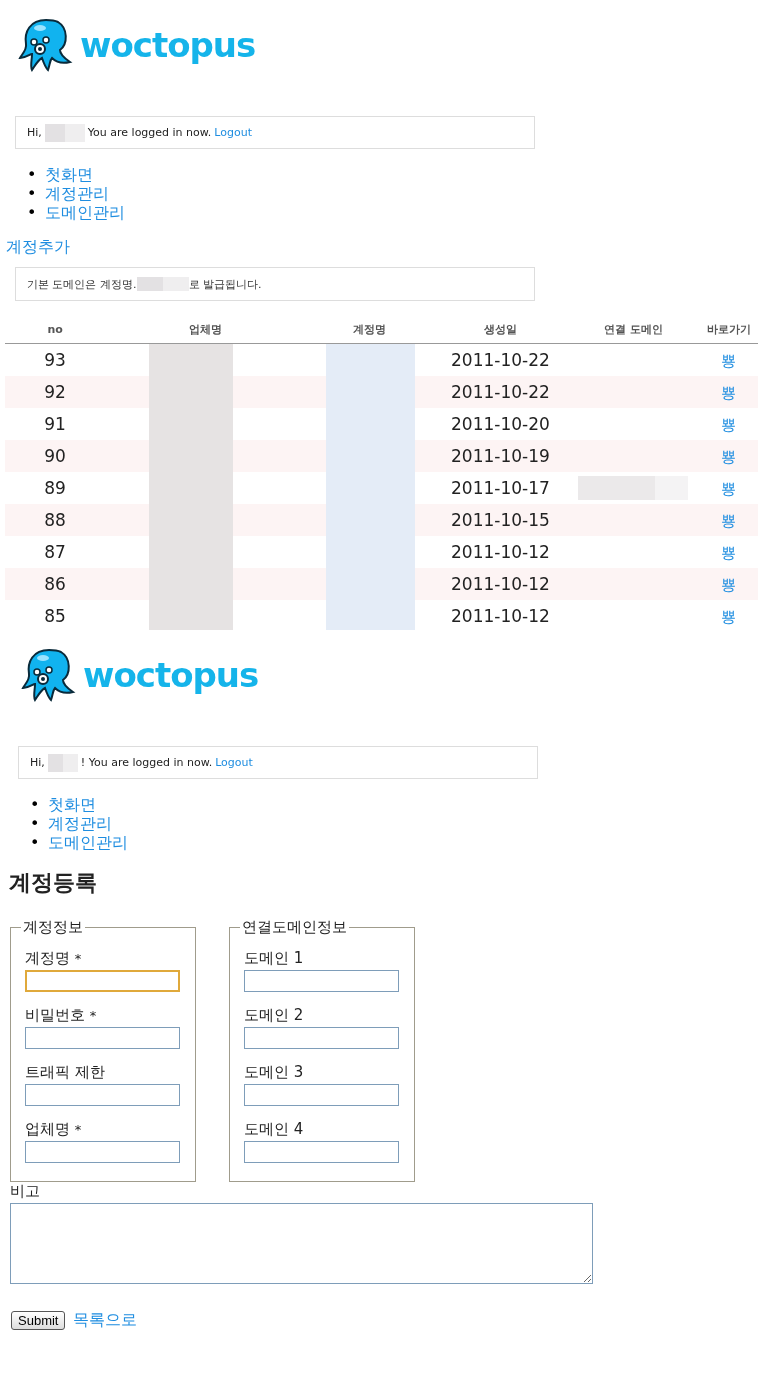  What do you see at coordinates (25, 1191) in the screenshot?
I see `memo-label: 비고` at bounding box center [25, 1191].